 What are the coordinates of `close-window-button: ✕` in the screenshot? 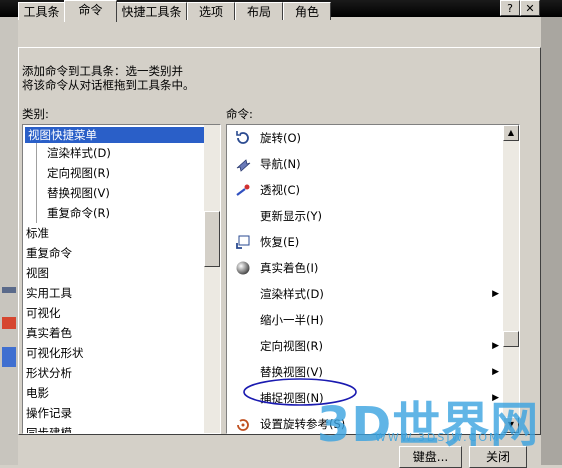 It's located at (530, 8).